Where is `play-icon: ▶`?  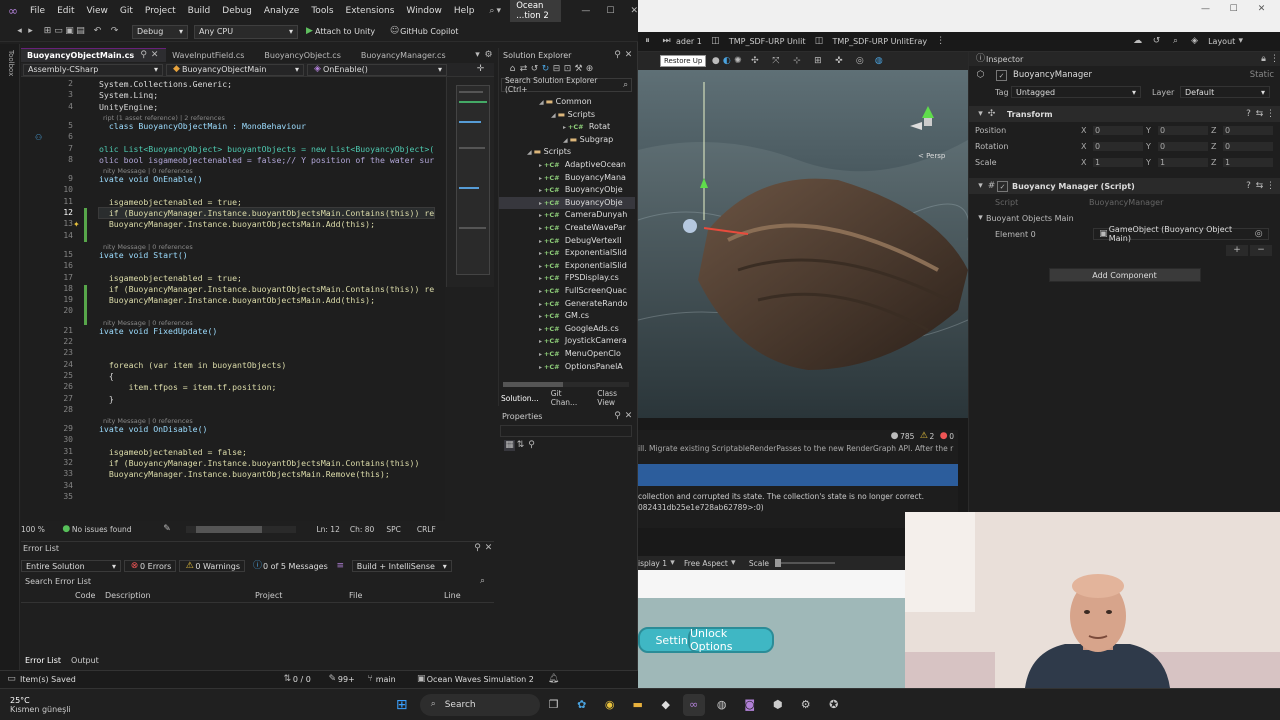 play-icon: ▶ is located at coordinates (309, 31).